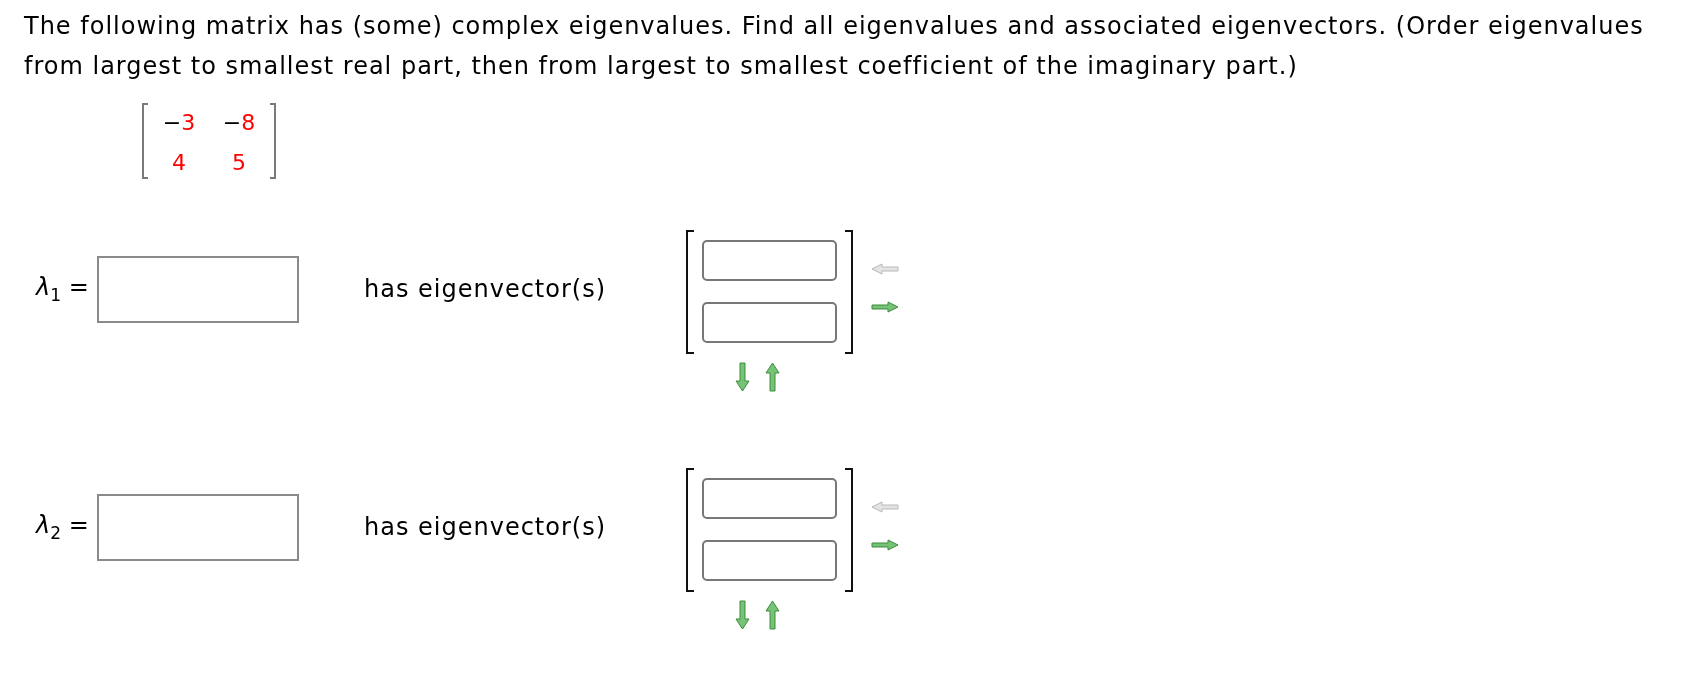  What do you see at coordinates (179, 123) in the screenshot?
I see `matrix-entry: −3` at bounding box center [179, 123].